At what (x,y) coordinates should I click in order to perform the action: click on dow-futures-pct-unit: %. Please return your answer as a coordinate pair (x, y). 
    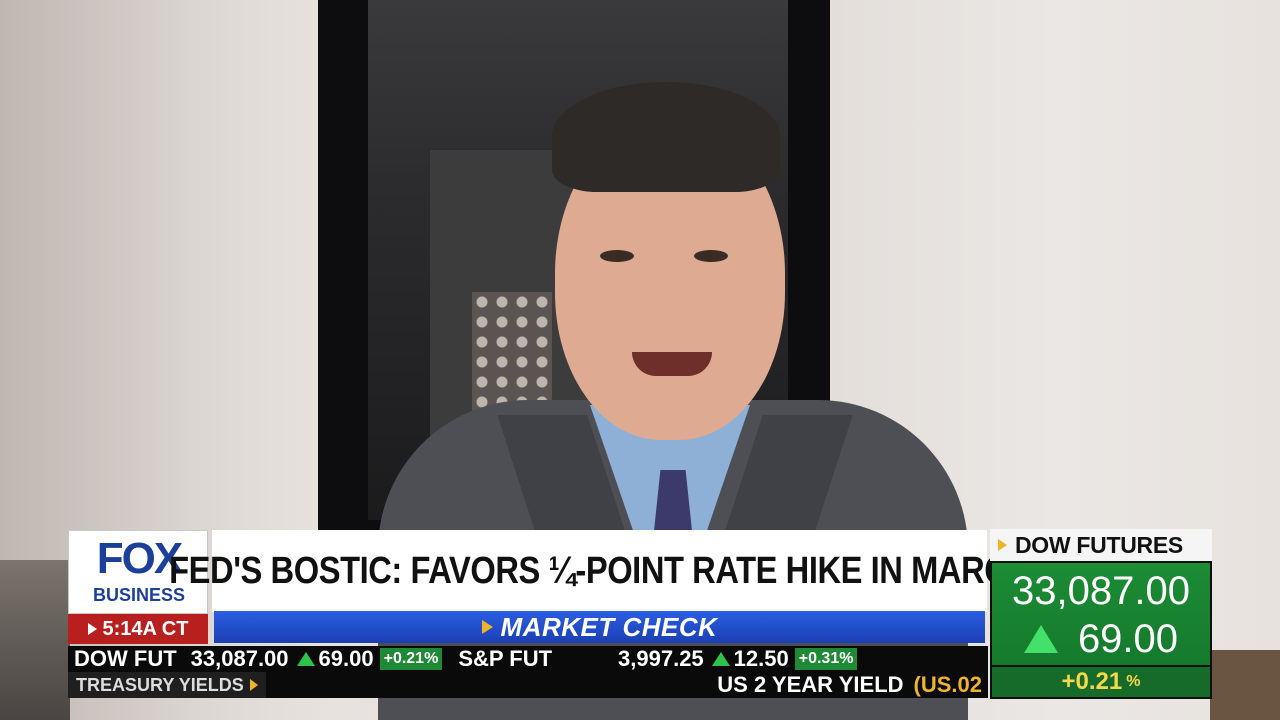
    Looking at the image, I should click on (1133, 681).